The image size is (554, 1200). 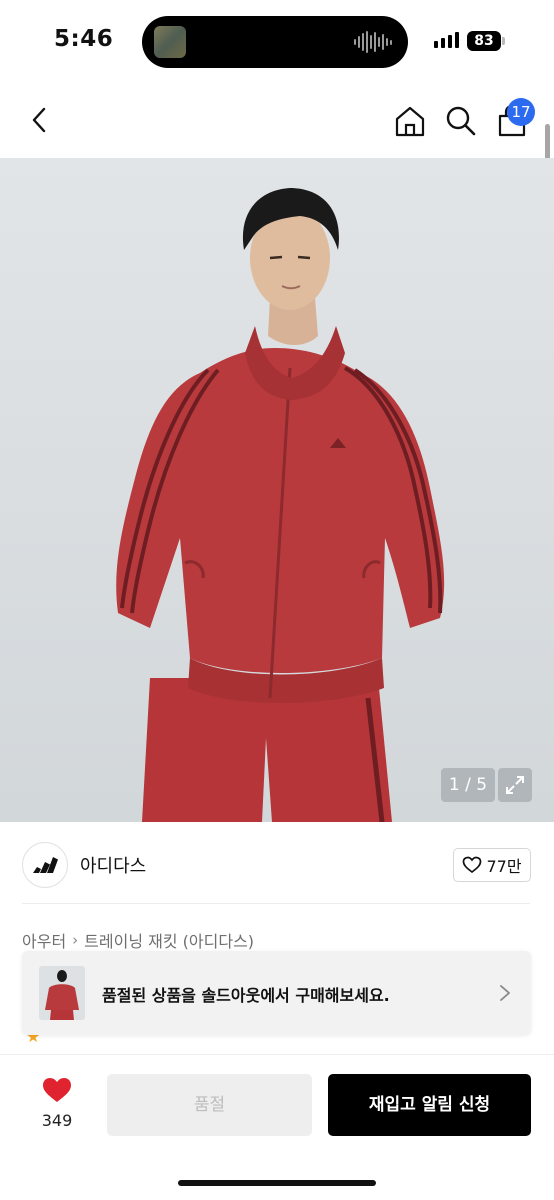 I want to click on wishlist-count: 349, so click(x=57, y=1120).